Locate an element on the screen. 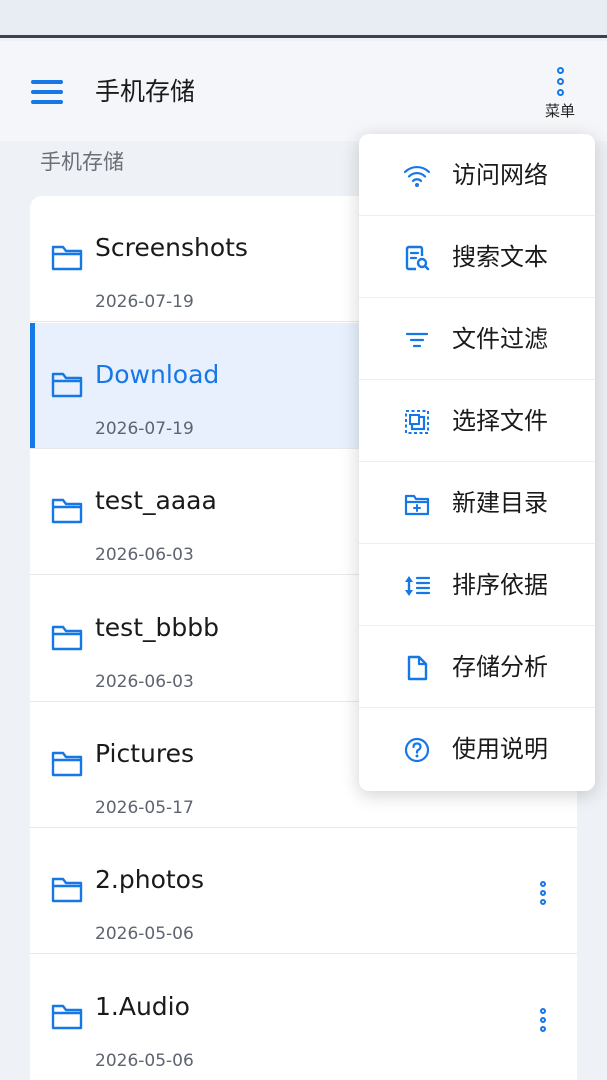  overflow-menu-button: 菜单 is located at coordinates (560, 97).